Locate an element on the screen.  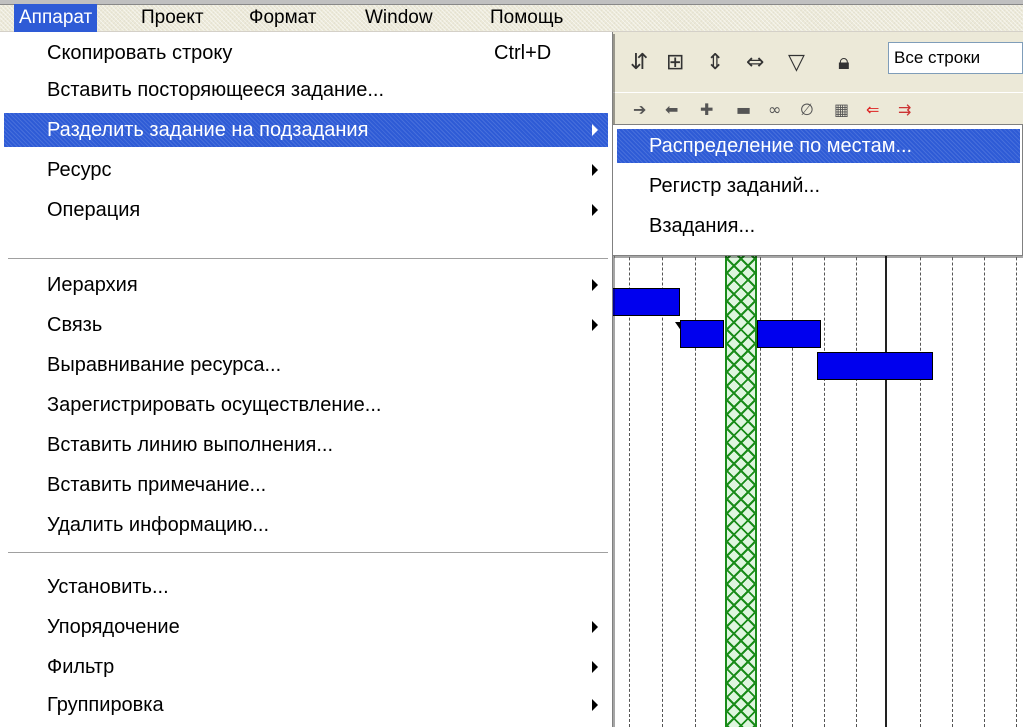
menu-help: Помощь is located at coordinates (526, 18).